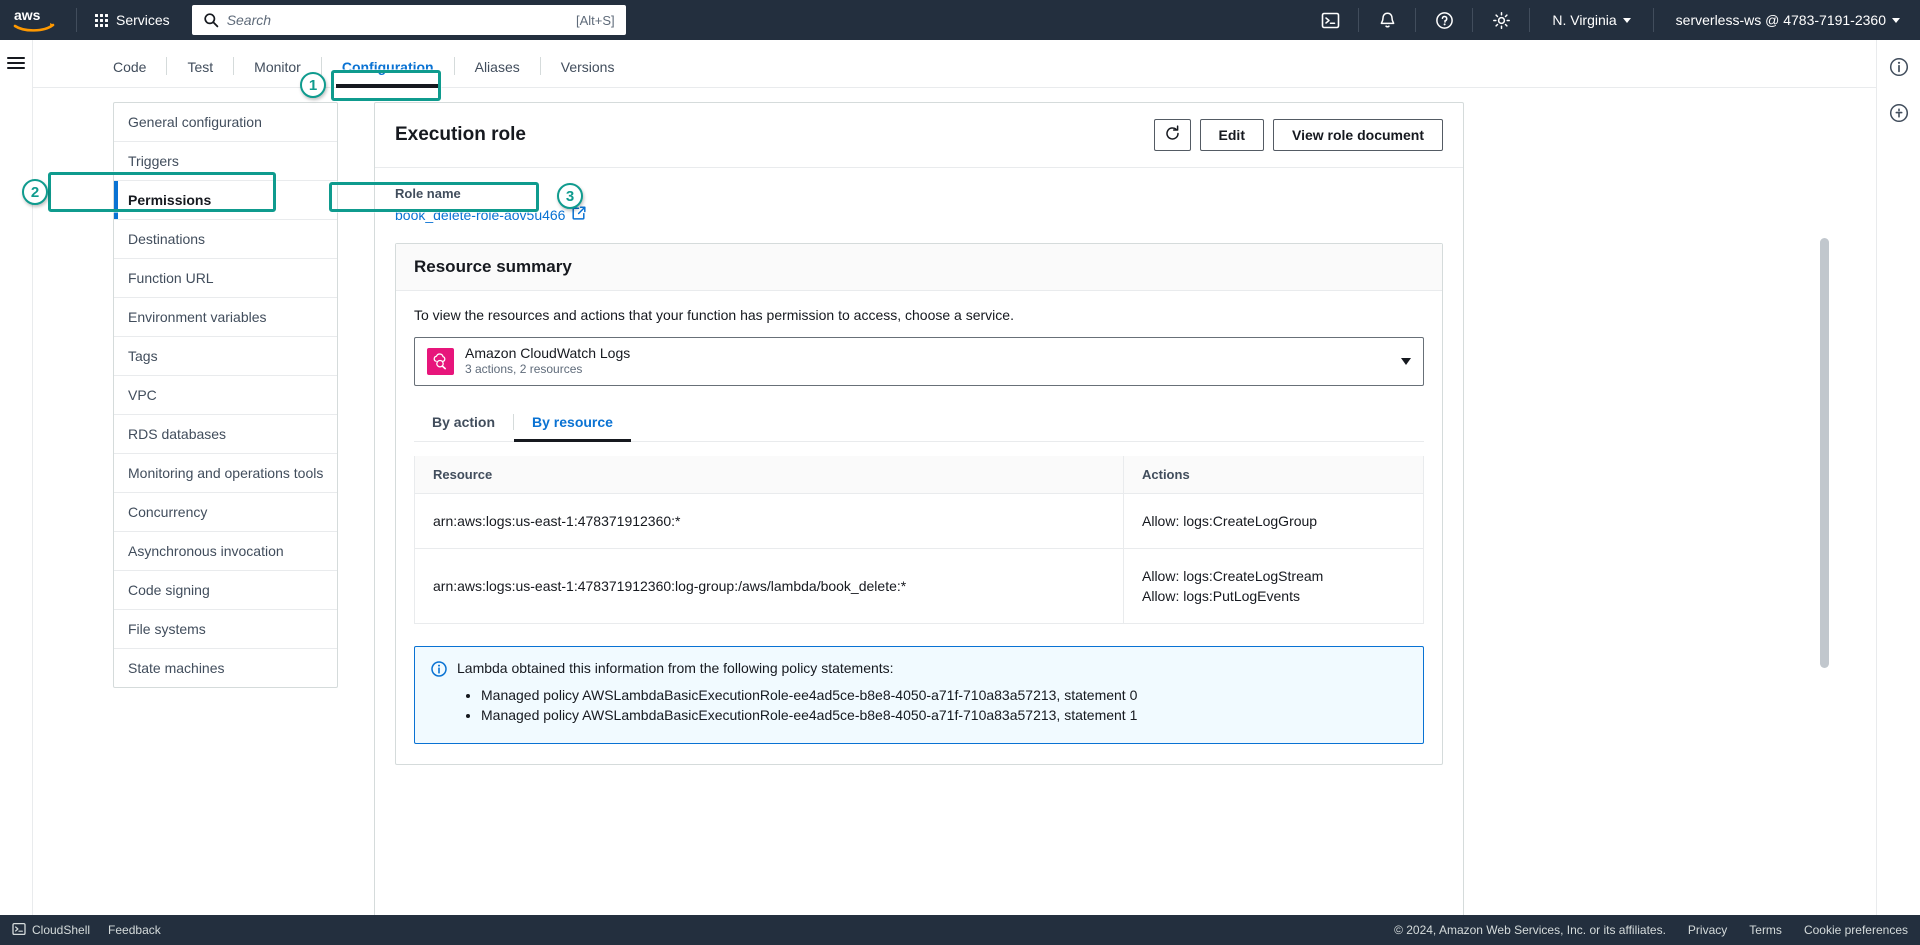 This screenshot has height=945, width=1920. What do you see at coordinates (200, 63) in the screenshot?
I see `tab-test: Test` at bounding box center [200, 63].